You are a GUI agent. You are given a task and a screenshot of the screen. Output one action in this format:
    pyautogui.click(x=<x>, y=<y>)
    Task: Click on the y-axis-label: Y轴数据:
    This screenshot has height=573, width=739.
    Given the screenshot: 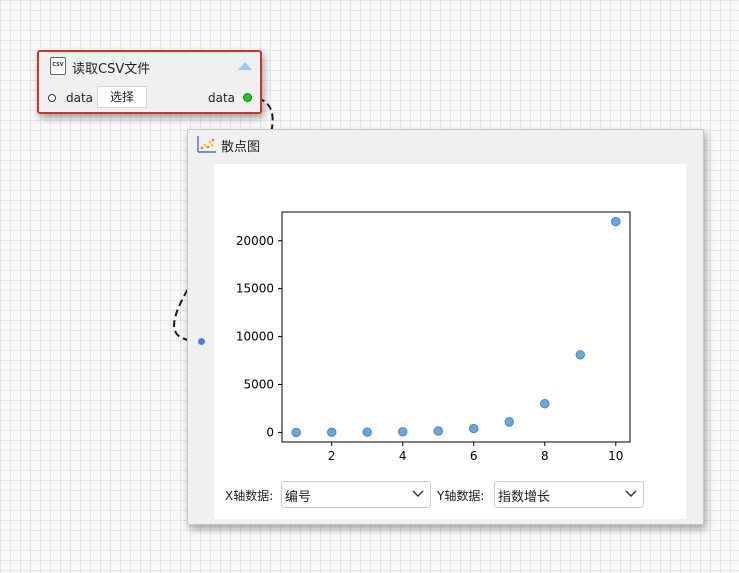 What is the action you would take?
    pyautogui.click(x=461, y=496)
    